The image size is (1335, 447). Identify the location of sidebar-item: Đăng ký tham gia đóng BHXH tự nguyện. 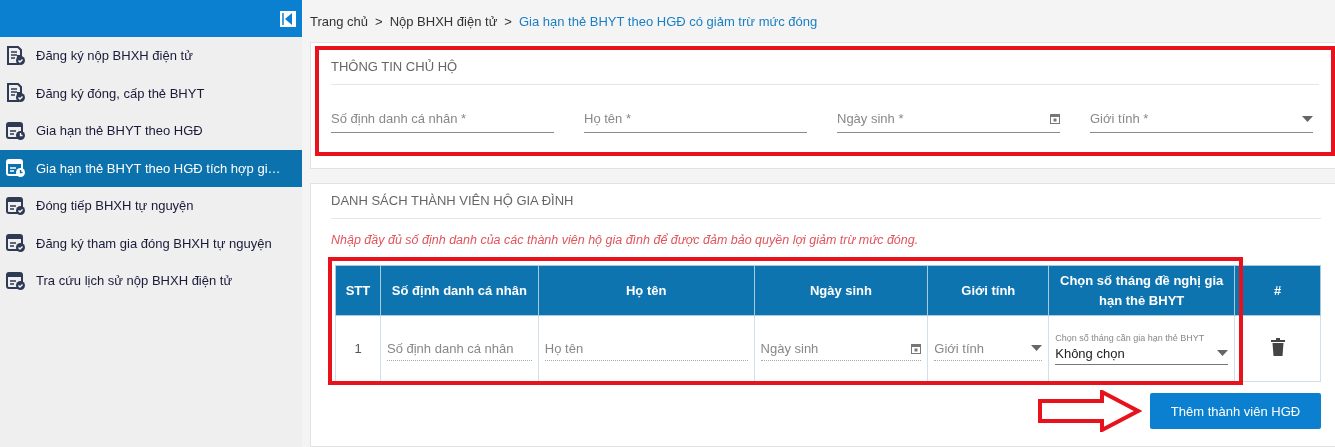
(151, 243).